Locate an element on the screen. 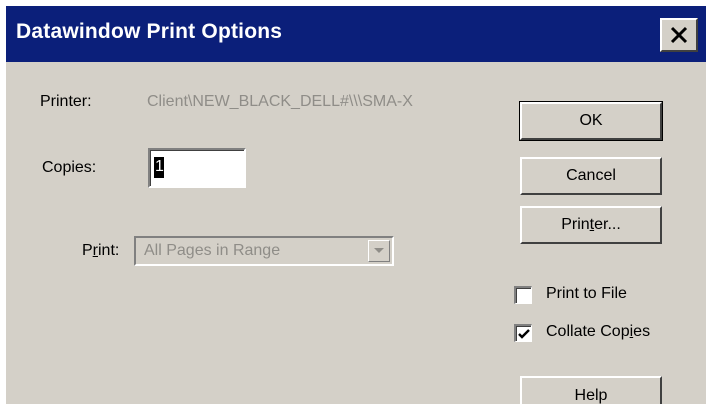 The height and width of the screenshot is (404, 706). chevron-down-icon is located at coordinates (379, 250).